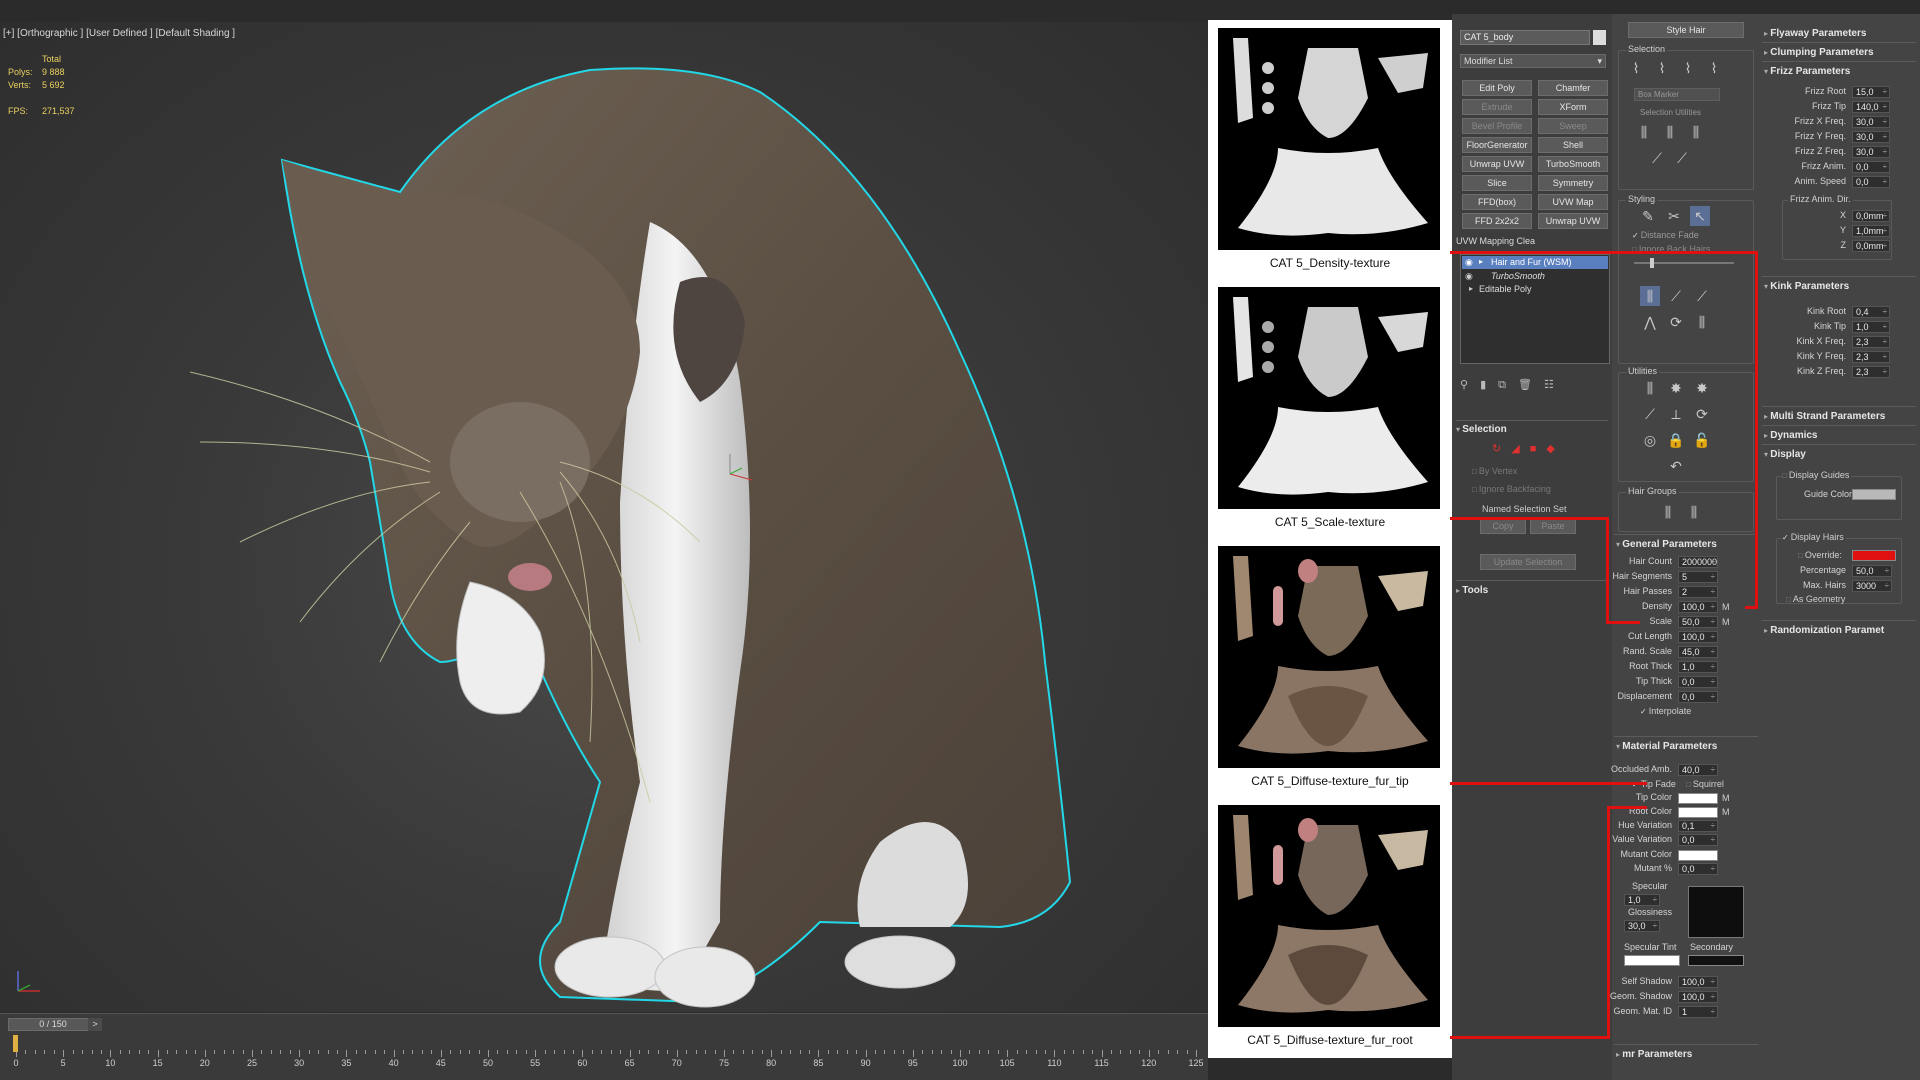 This screenshot has height=1080, width=1920. I want to click on brush-size-slider, so click(1684, 263).